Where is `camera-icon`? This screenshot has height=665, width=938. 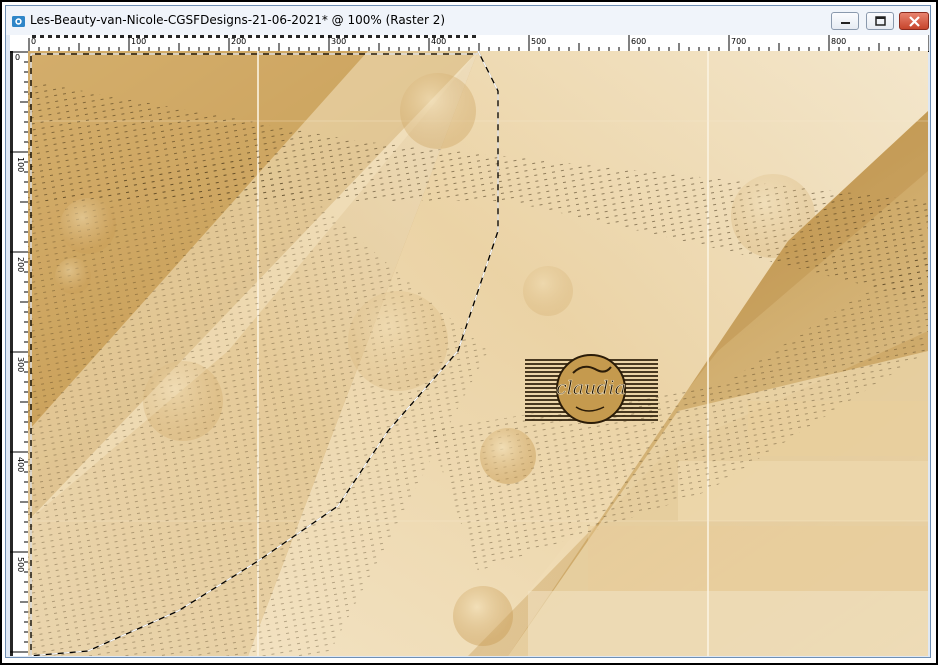 camera-icon is located at coordinates (18, 20).